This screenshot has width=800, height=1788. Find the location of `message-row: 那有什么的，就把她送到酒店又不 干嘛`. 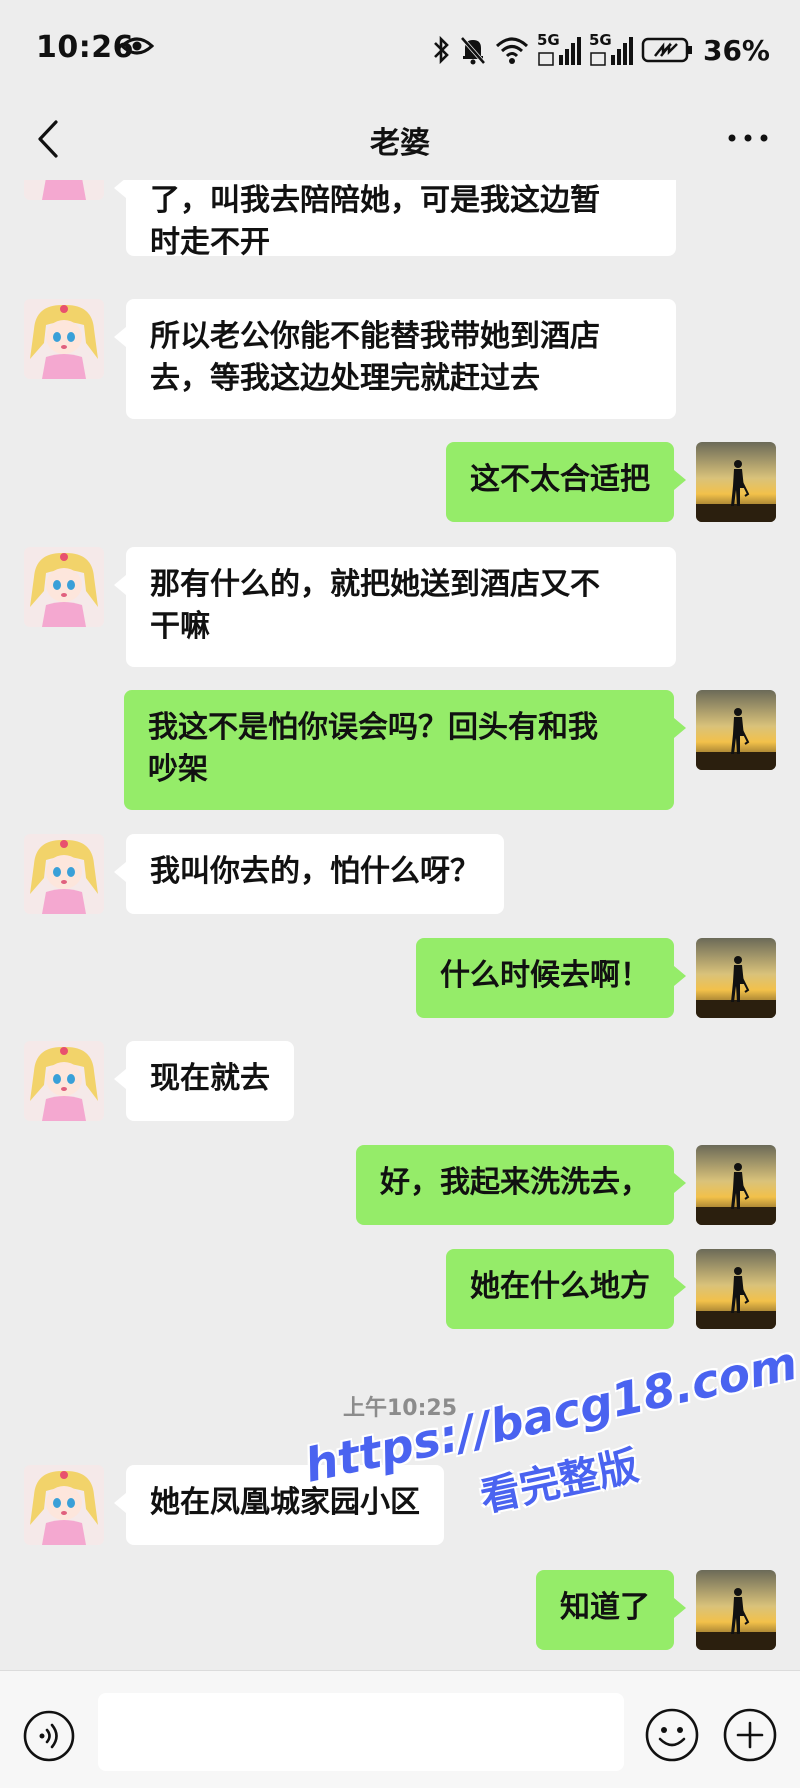

message-row: 那有什么的，就把她送到酒店又不 干嘛 is located at coordinates (400, 607).